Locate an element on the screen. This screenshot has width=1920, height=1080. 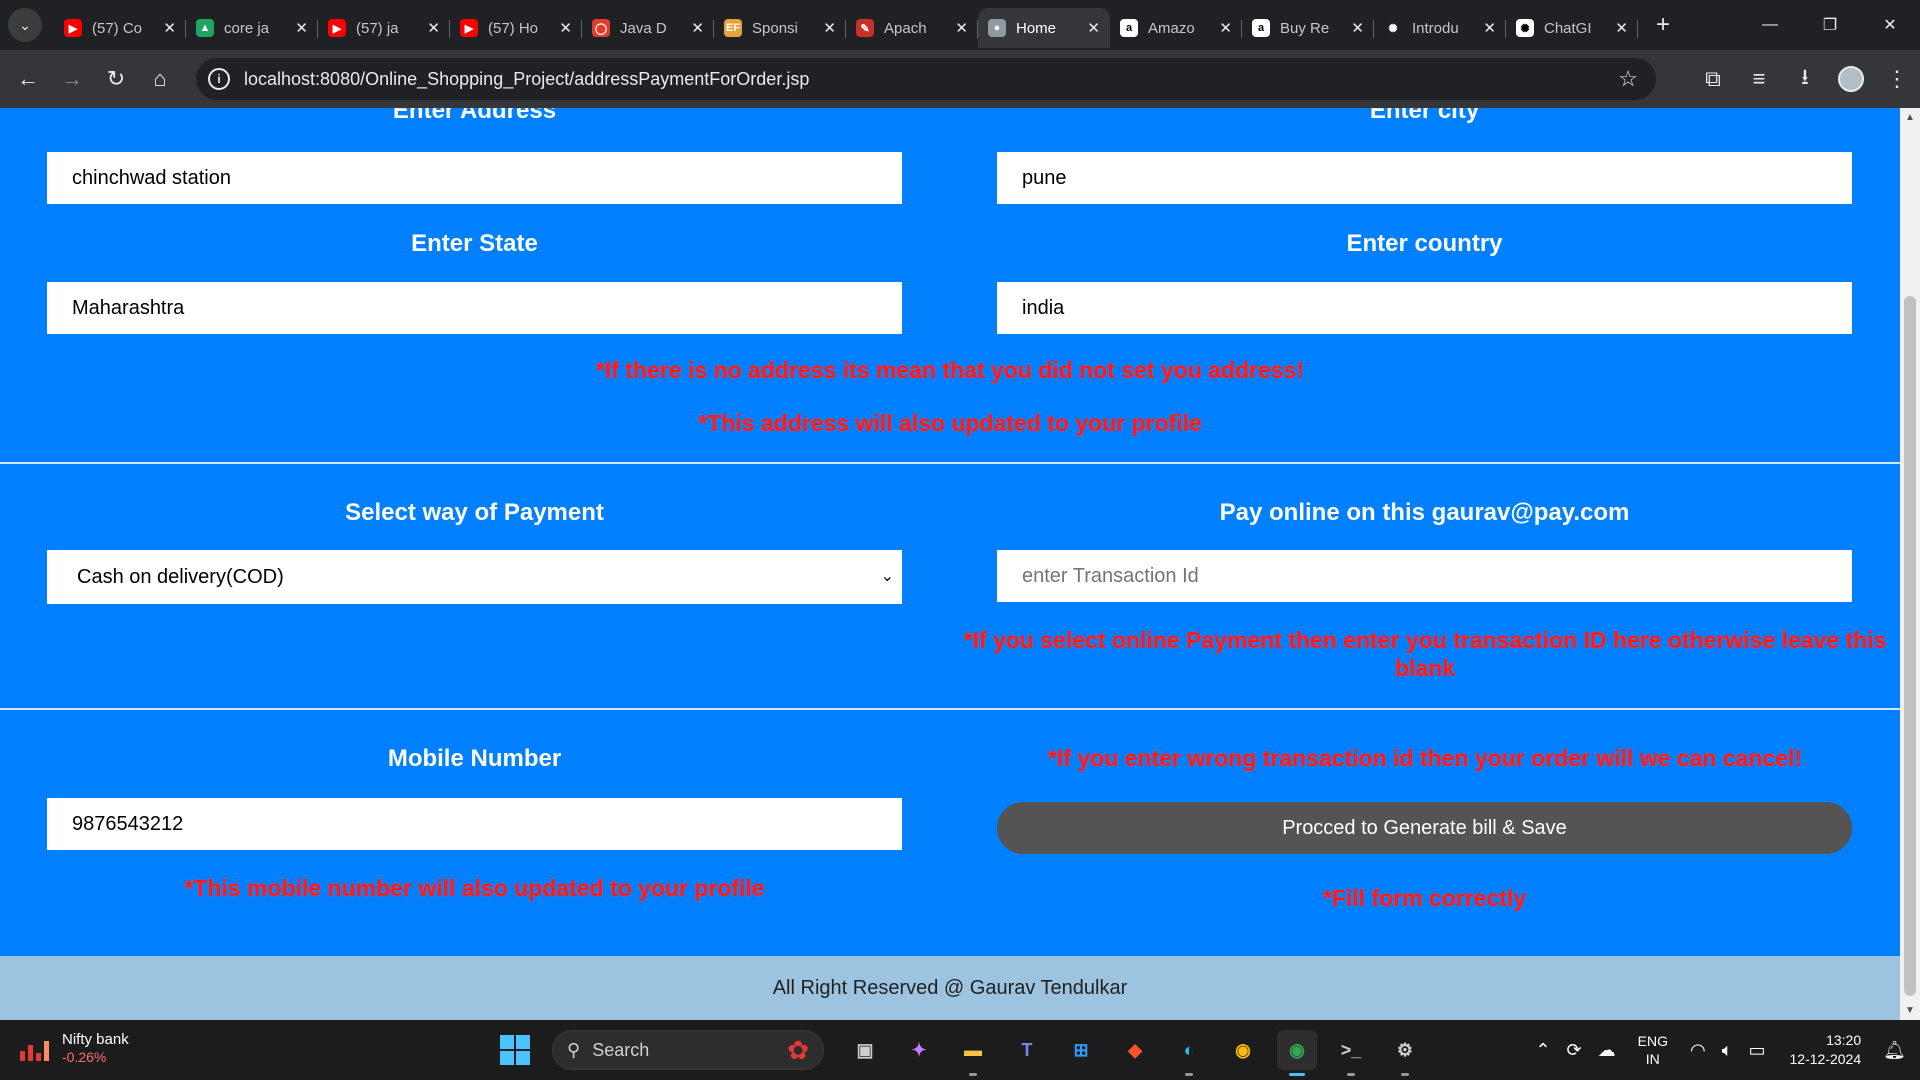
browser-tab: ◯ Java D ✕ is located at coordinates (648, 28).